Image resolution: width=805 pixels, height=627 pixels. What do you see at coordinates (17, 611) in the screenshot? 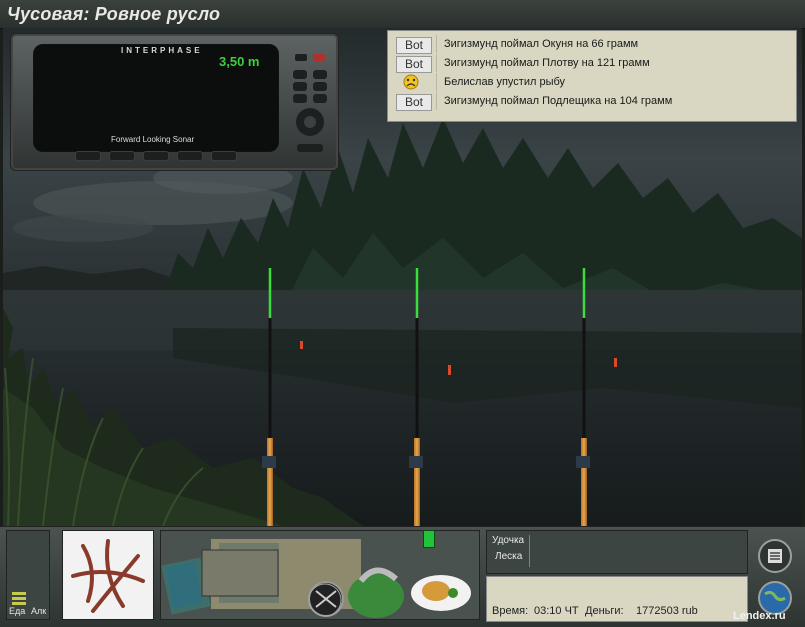
I see `food-label: Еда` at bounding box center [17, 611].